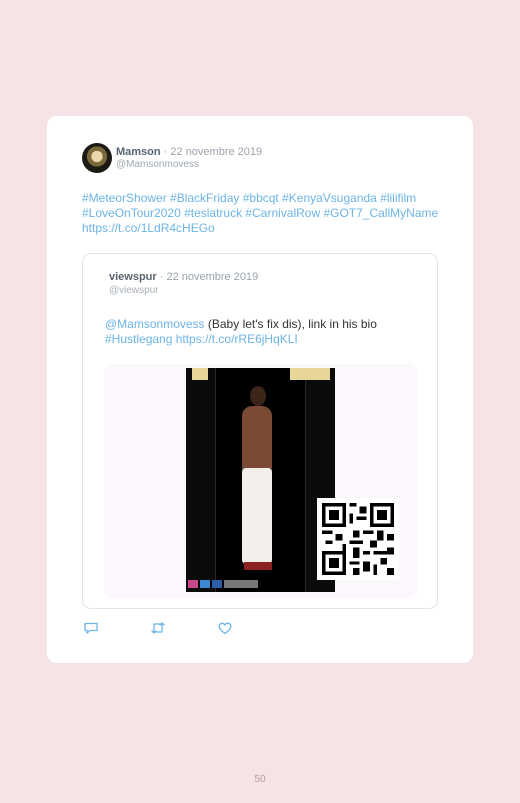  I want to click on person-head, so click(258, 396).